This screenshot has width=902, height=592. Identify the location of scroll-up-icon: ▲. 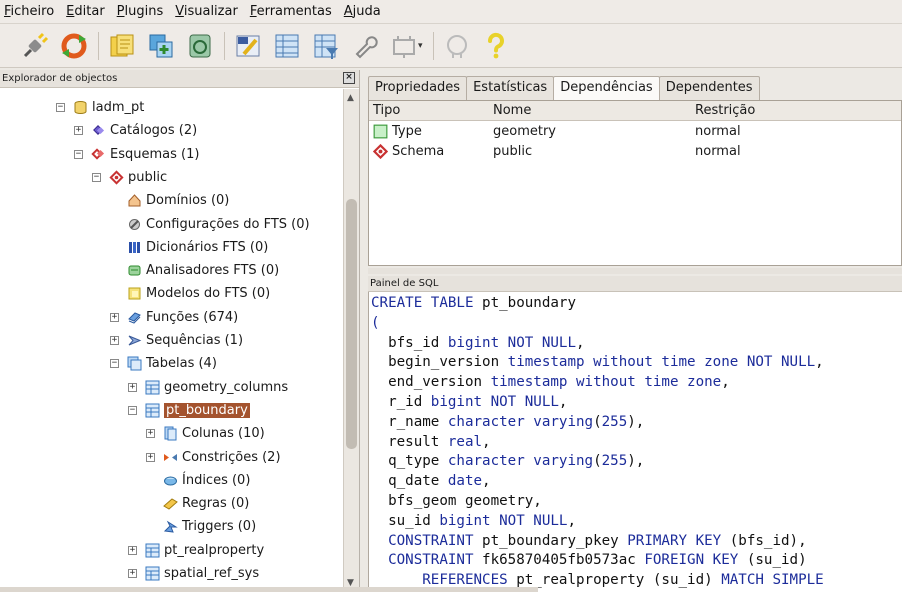
(350, 98).